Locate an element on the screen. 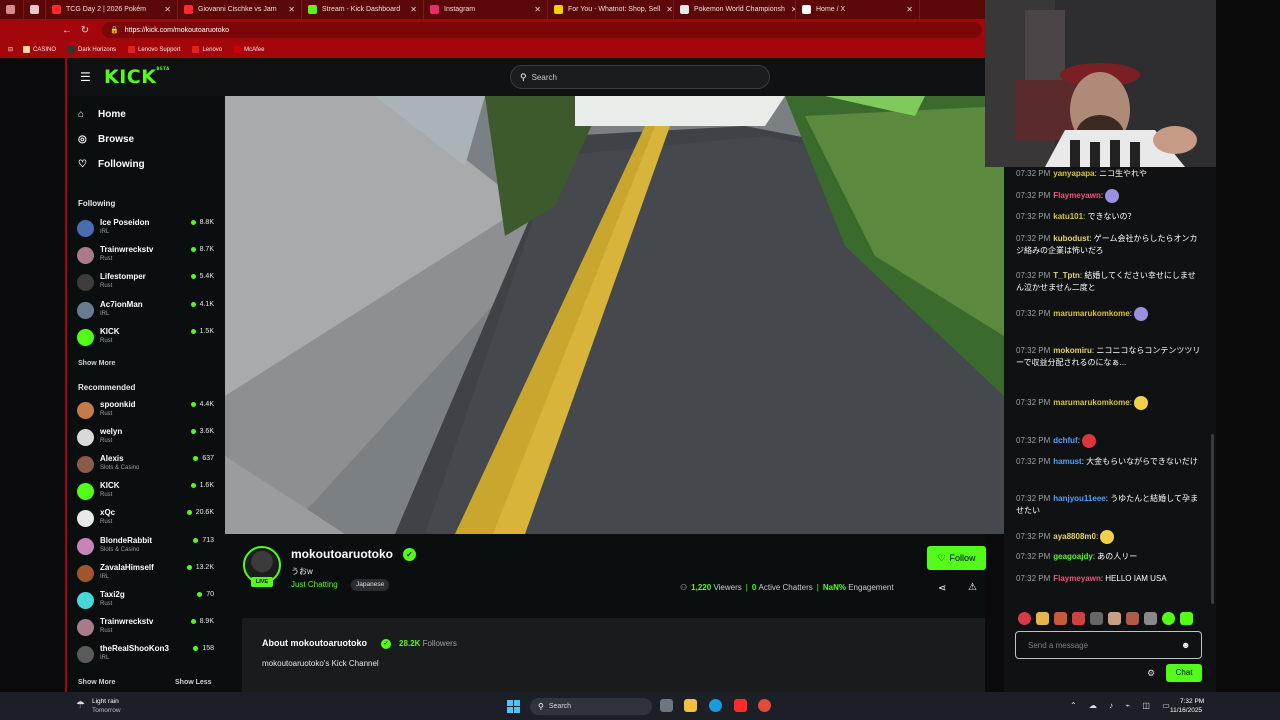 The image size is (1280, 720). chrome-icon is located at coordinates (764, 705).